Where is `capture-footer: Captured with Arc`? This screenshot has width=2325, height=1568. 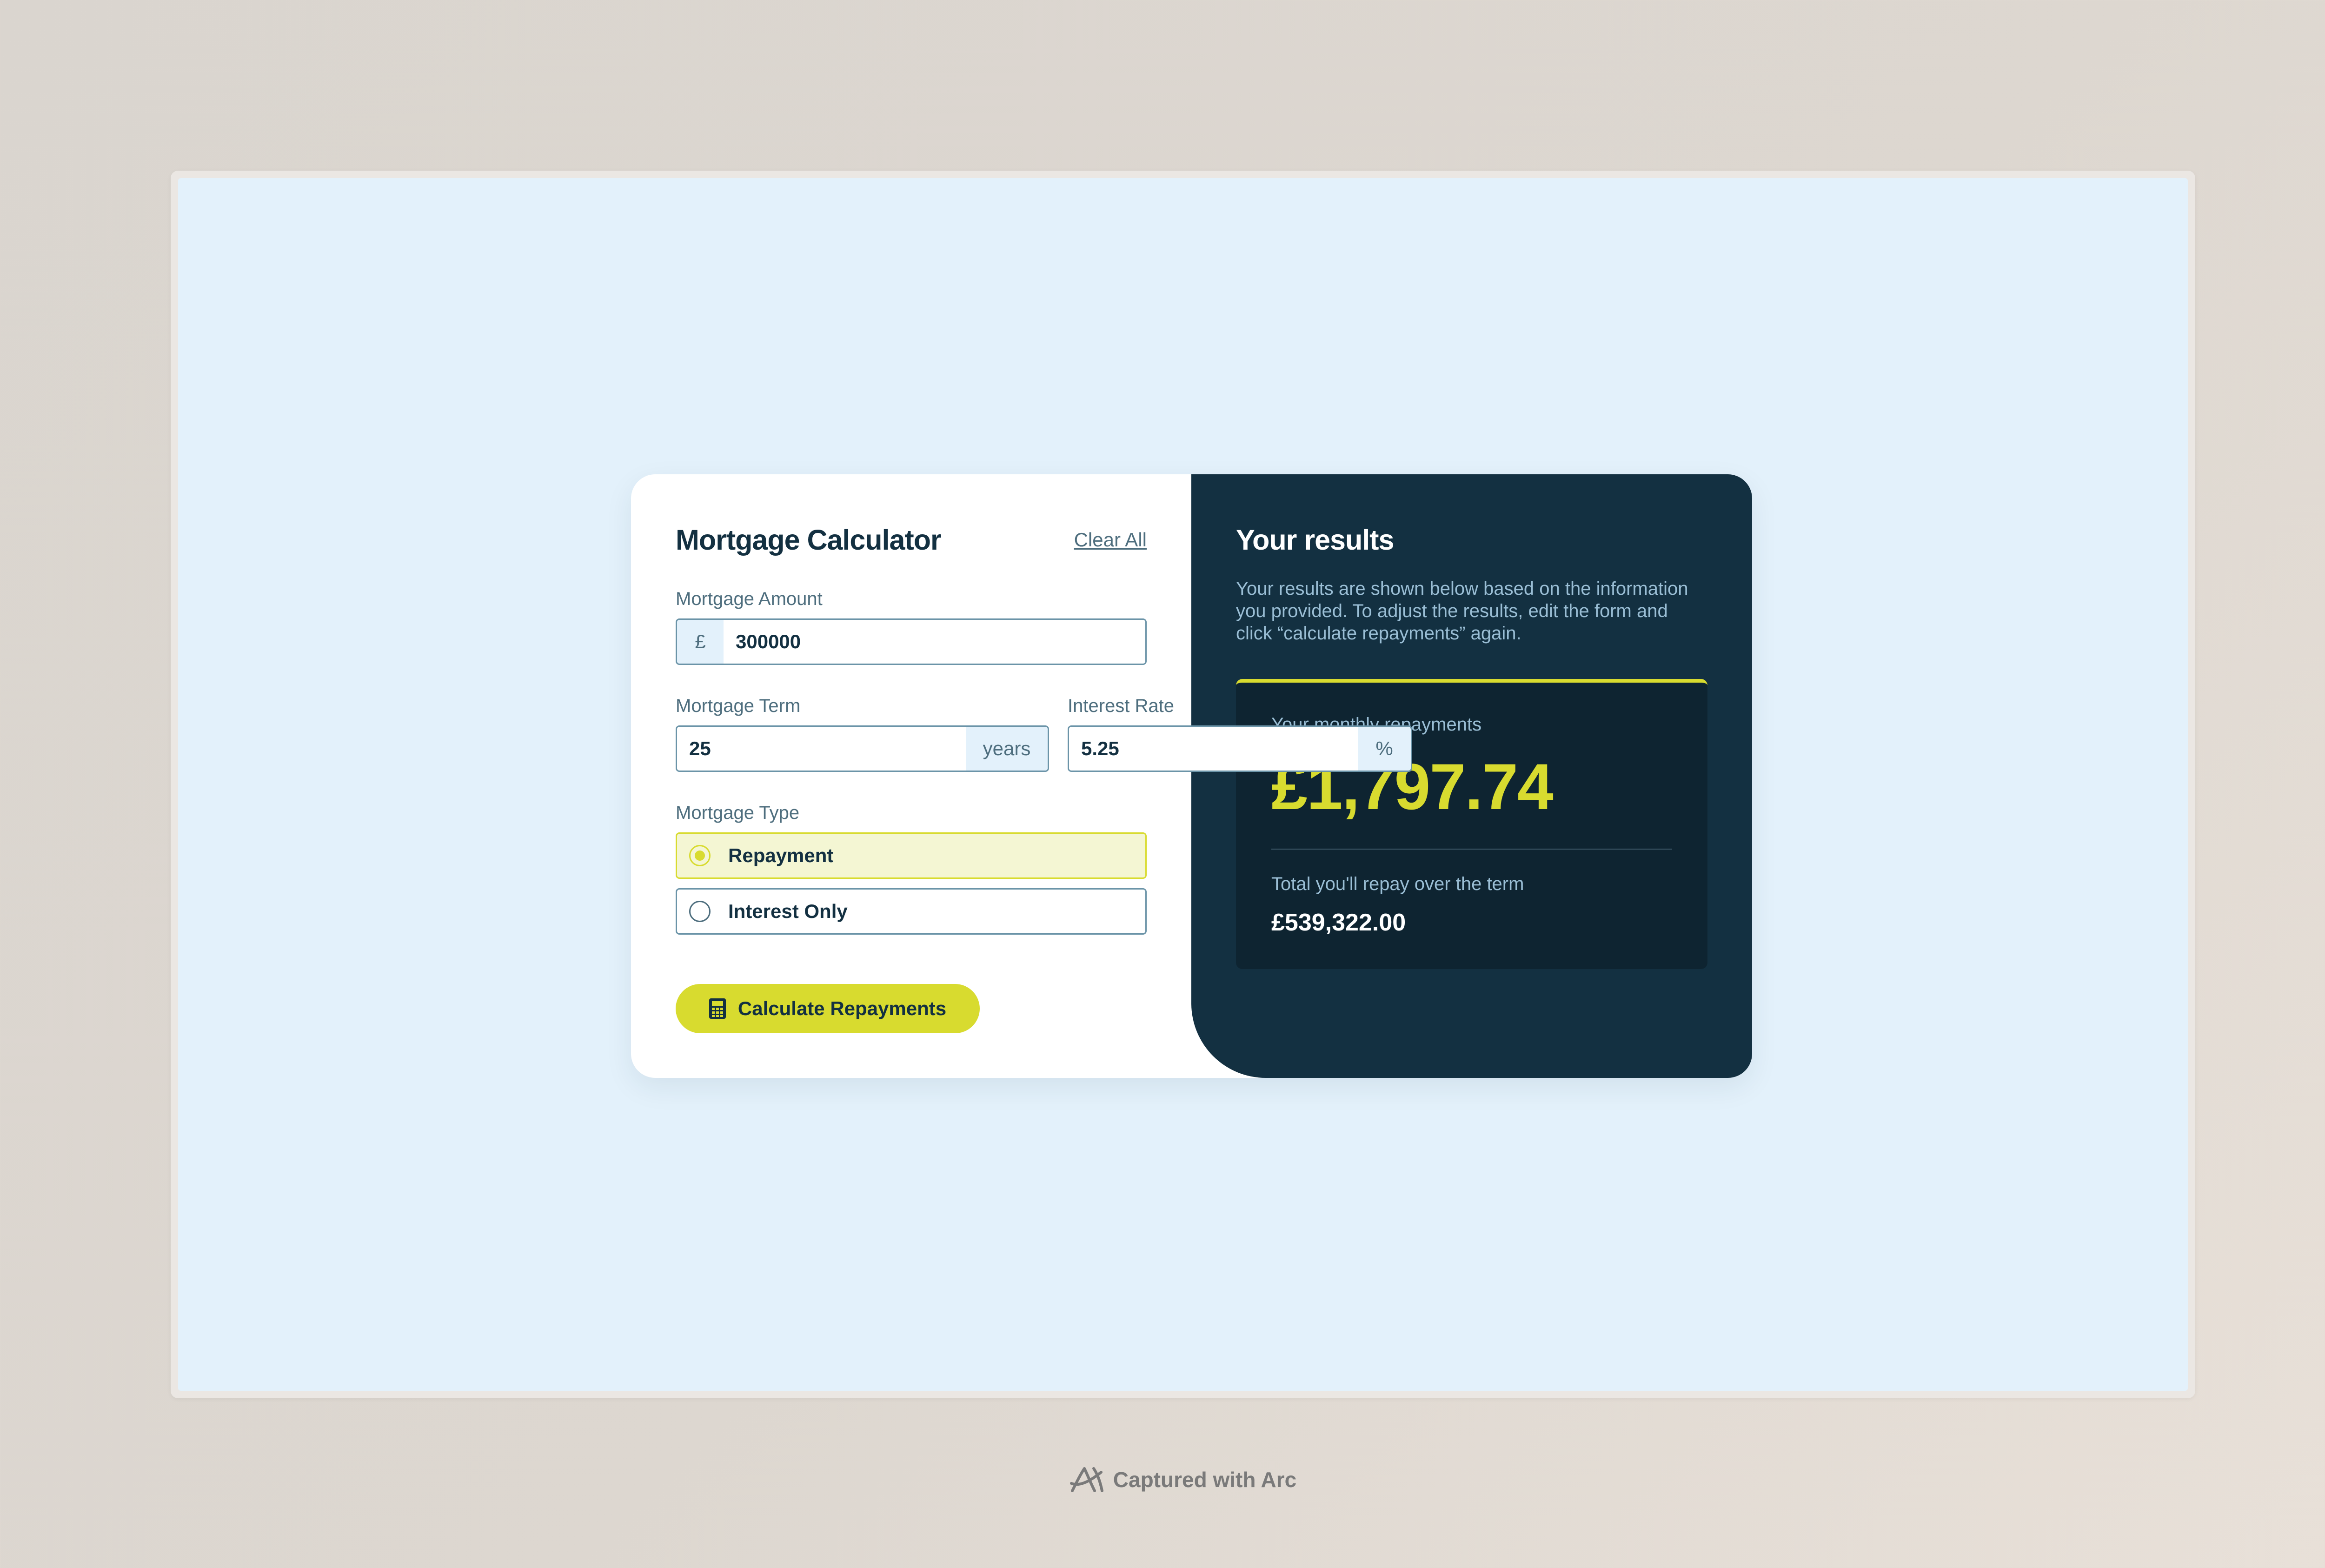
capture-footer: Captured with Arc is located at coordinates (1162, 1480).